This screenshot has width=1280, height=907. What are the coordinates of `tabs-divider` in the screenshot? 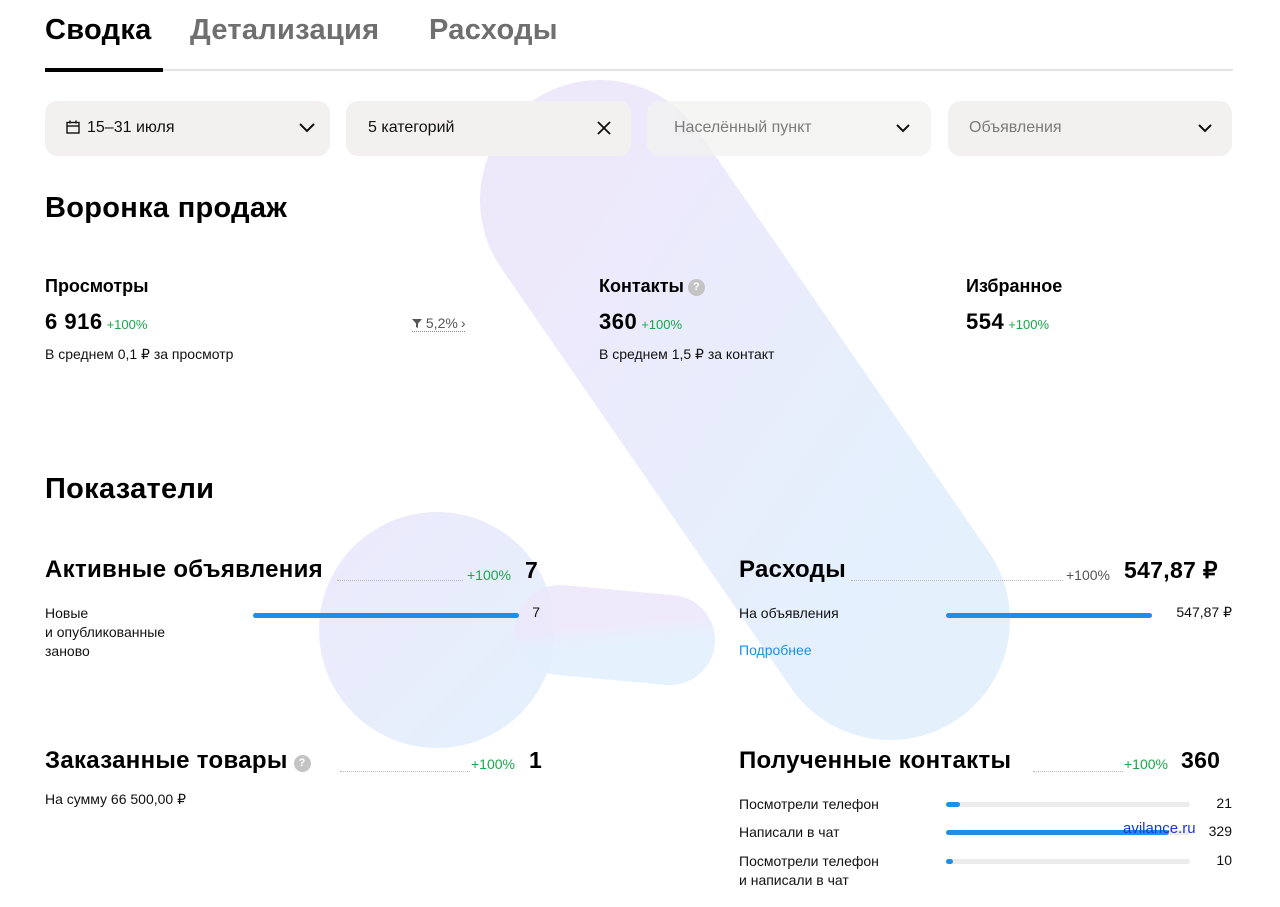 It's located at (639, 70).